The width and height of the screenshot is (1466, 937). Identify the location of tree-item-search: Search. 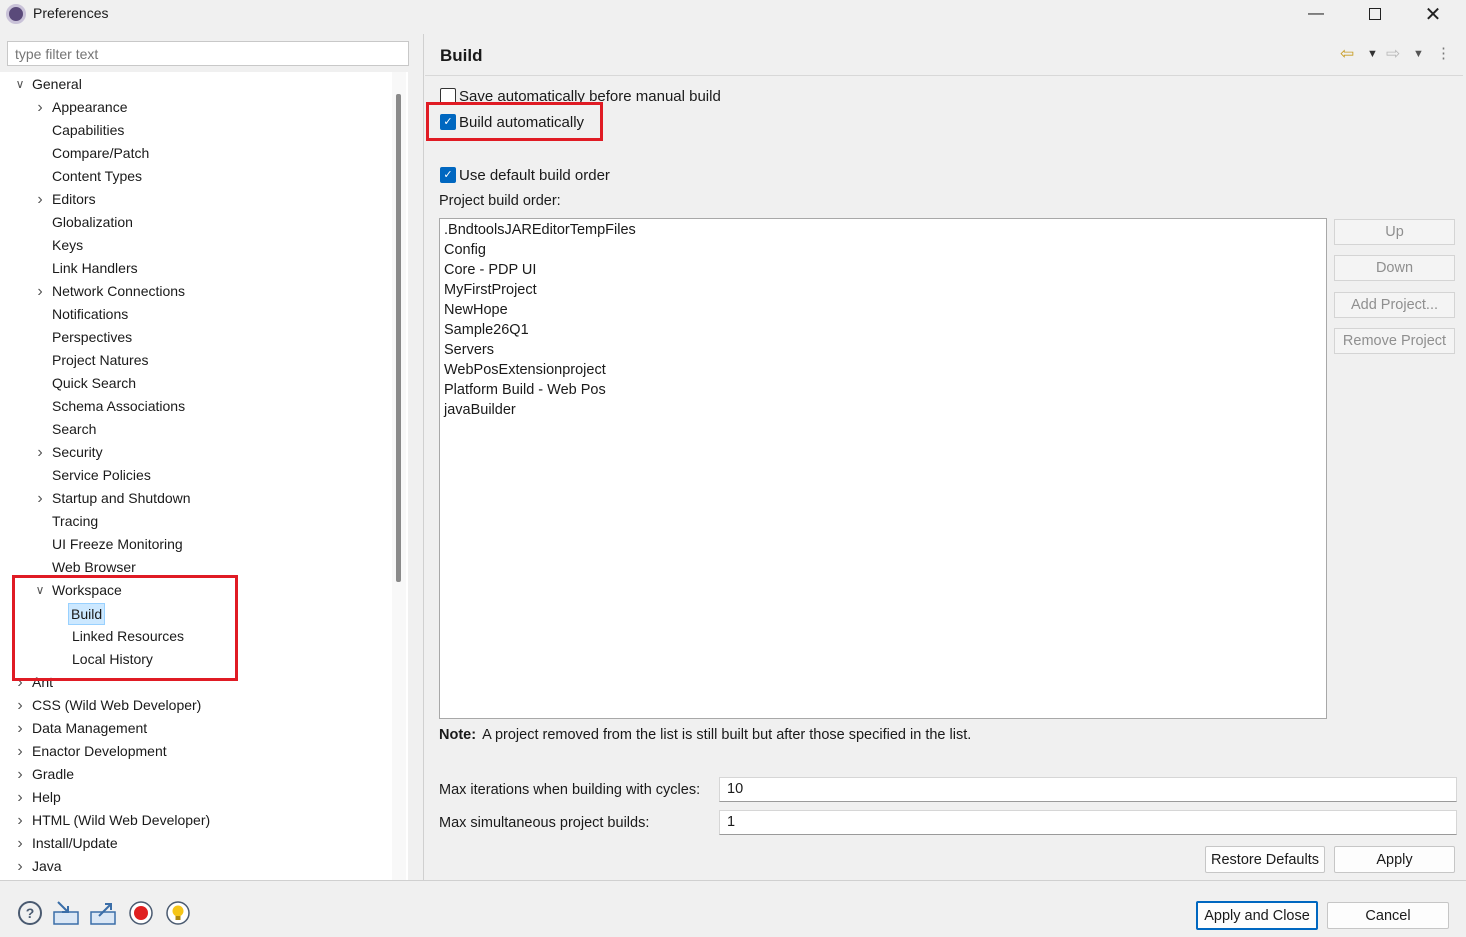
(195, 429).